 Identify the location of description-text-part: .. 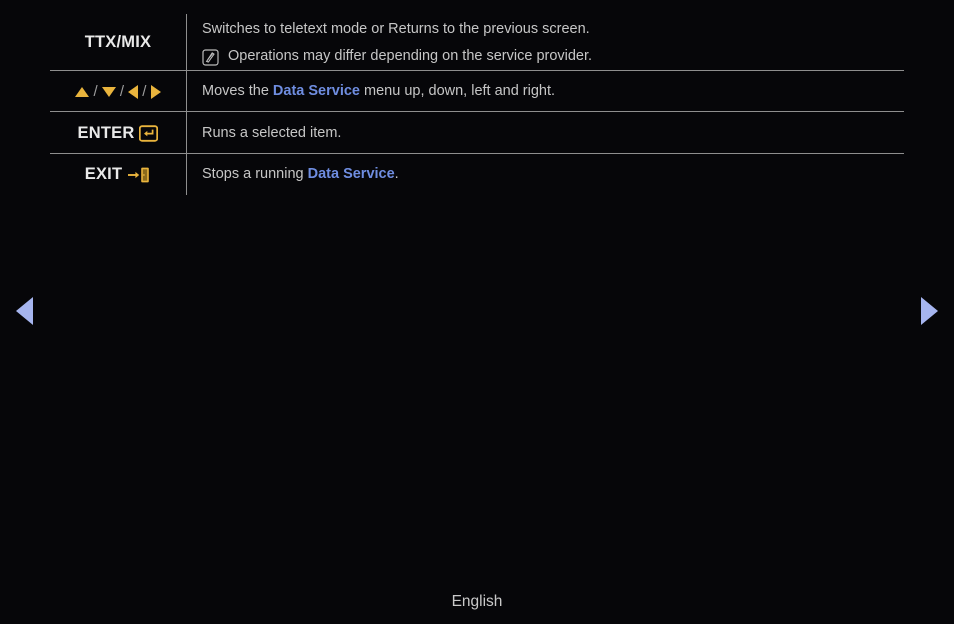
(396, 174).